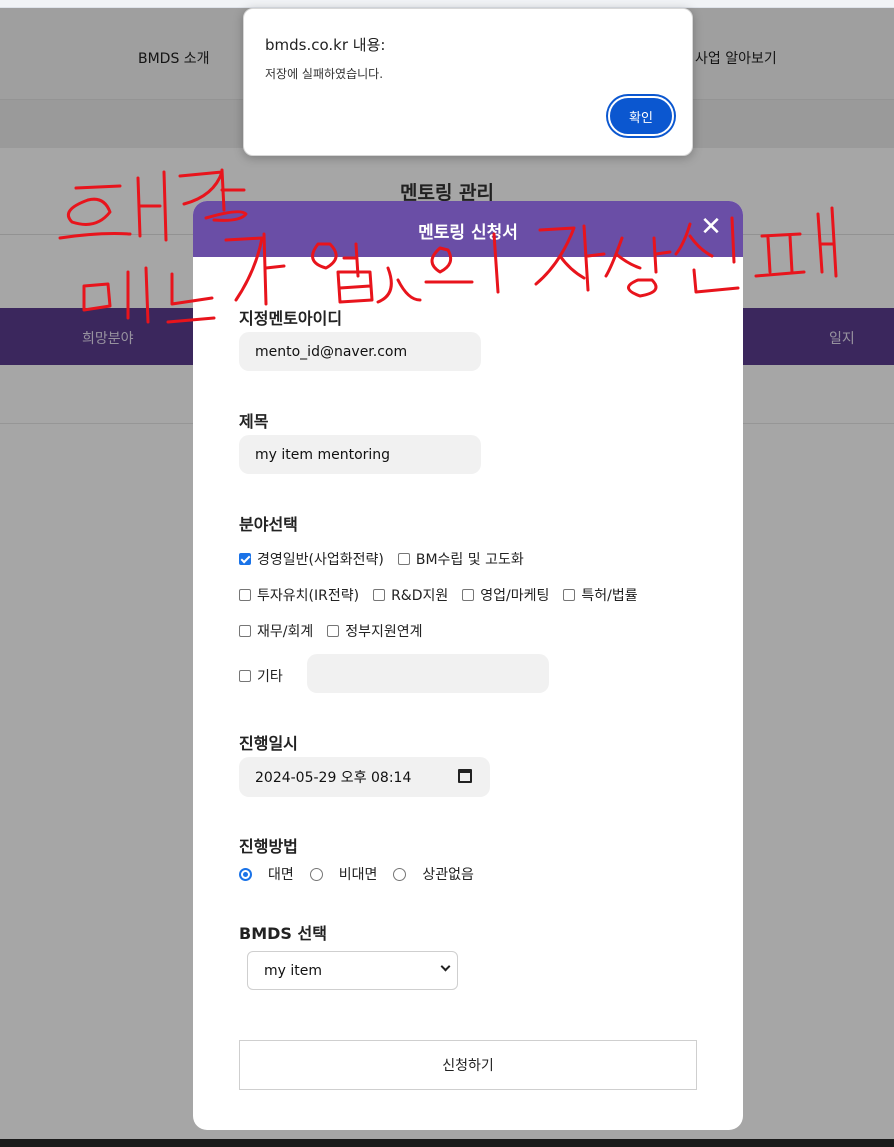  I want to click on method-radio-group: 대면 비대면 상관없음, so click(364, 874).